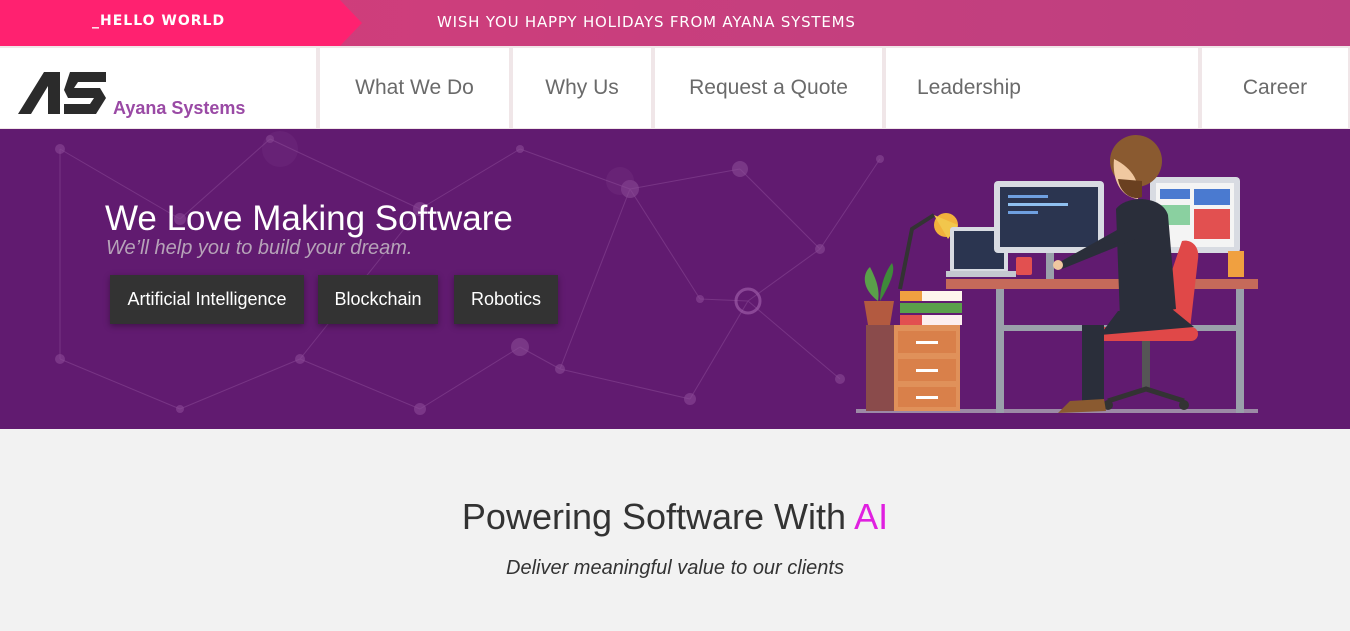 This screenshot has width=1350, height=631. Describe the element at coordinates (658, 516) in the screenshot. I see `section-heading-main: Powering Software With` at that location.